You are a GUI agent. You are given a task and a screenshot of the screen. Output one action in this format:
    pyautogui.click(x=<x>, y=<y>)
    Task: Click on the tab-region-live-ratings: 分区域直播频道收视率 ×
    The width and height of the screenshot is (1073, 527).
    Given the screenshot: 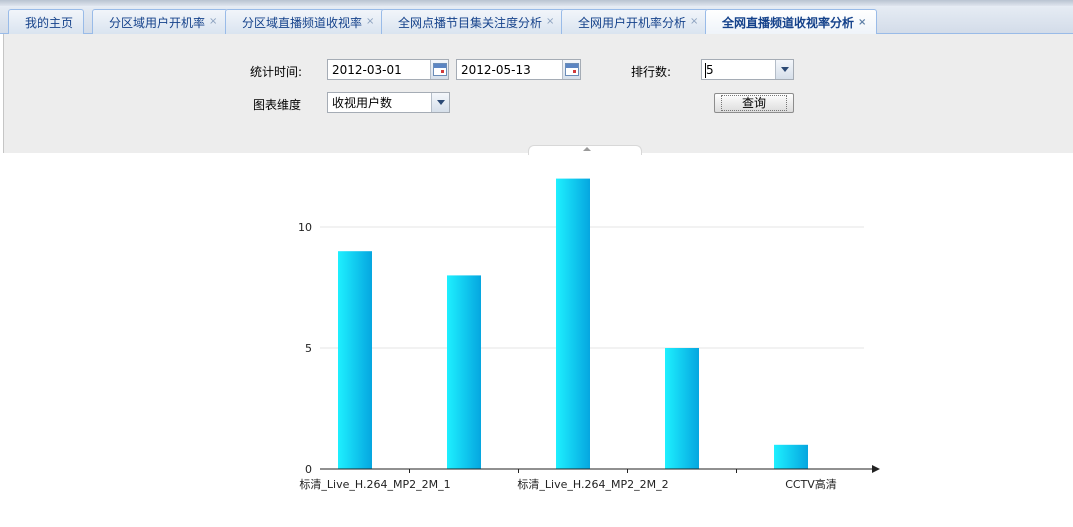 What is the action you would take?
    pyautogui.click(x=305, y=21)
    